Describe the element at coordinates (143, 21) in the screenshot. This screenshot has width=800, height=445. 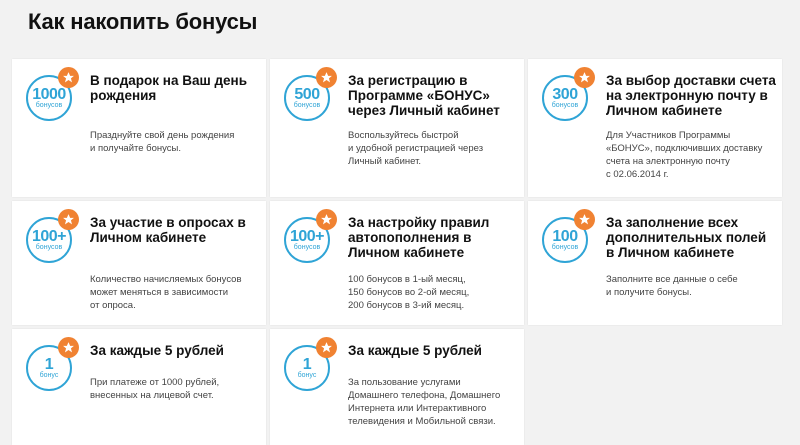
I see `page-title: Как накопить бонусы` at that location.